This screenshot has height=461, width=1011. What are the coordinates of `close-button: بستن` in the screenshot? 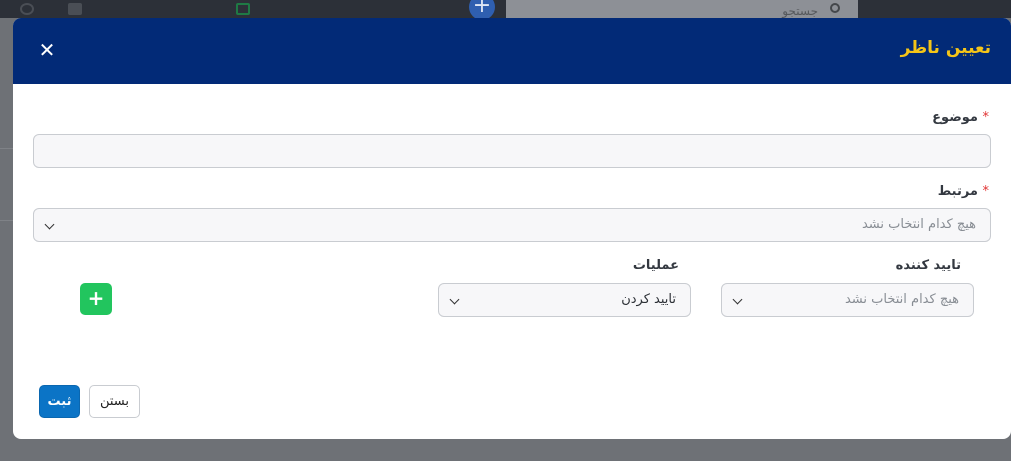 It's located at (114, 401).